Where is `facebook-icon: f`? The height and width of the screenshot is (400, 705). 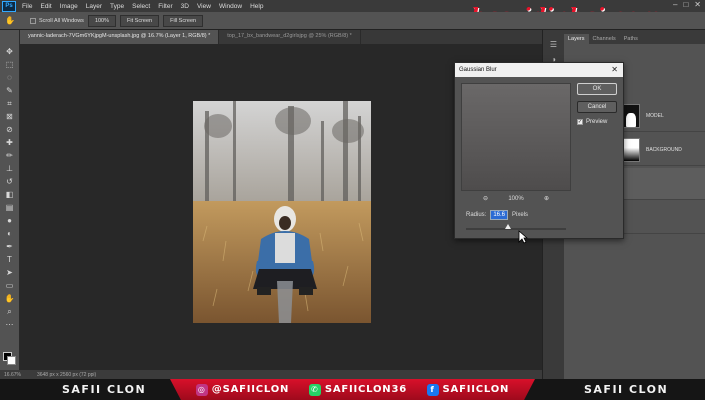
facebook-icon: f is located at coordinates (432, 389).